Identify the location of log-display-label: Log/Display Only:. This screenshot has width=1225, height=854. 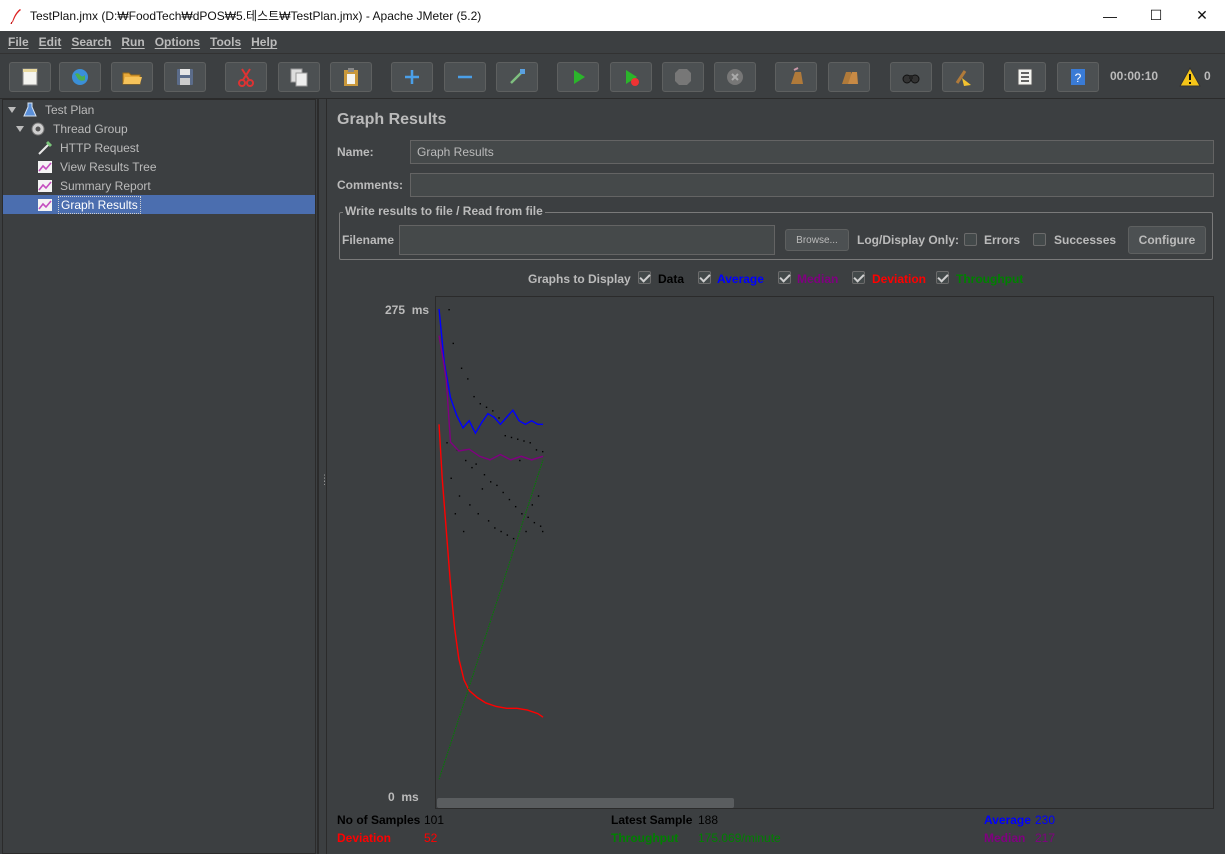
(908, 240).